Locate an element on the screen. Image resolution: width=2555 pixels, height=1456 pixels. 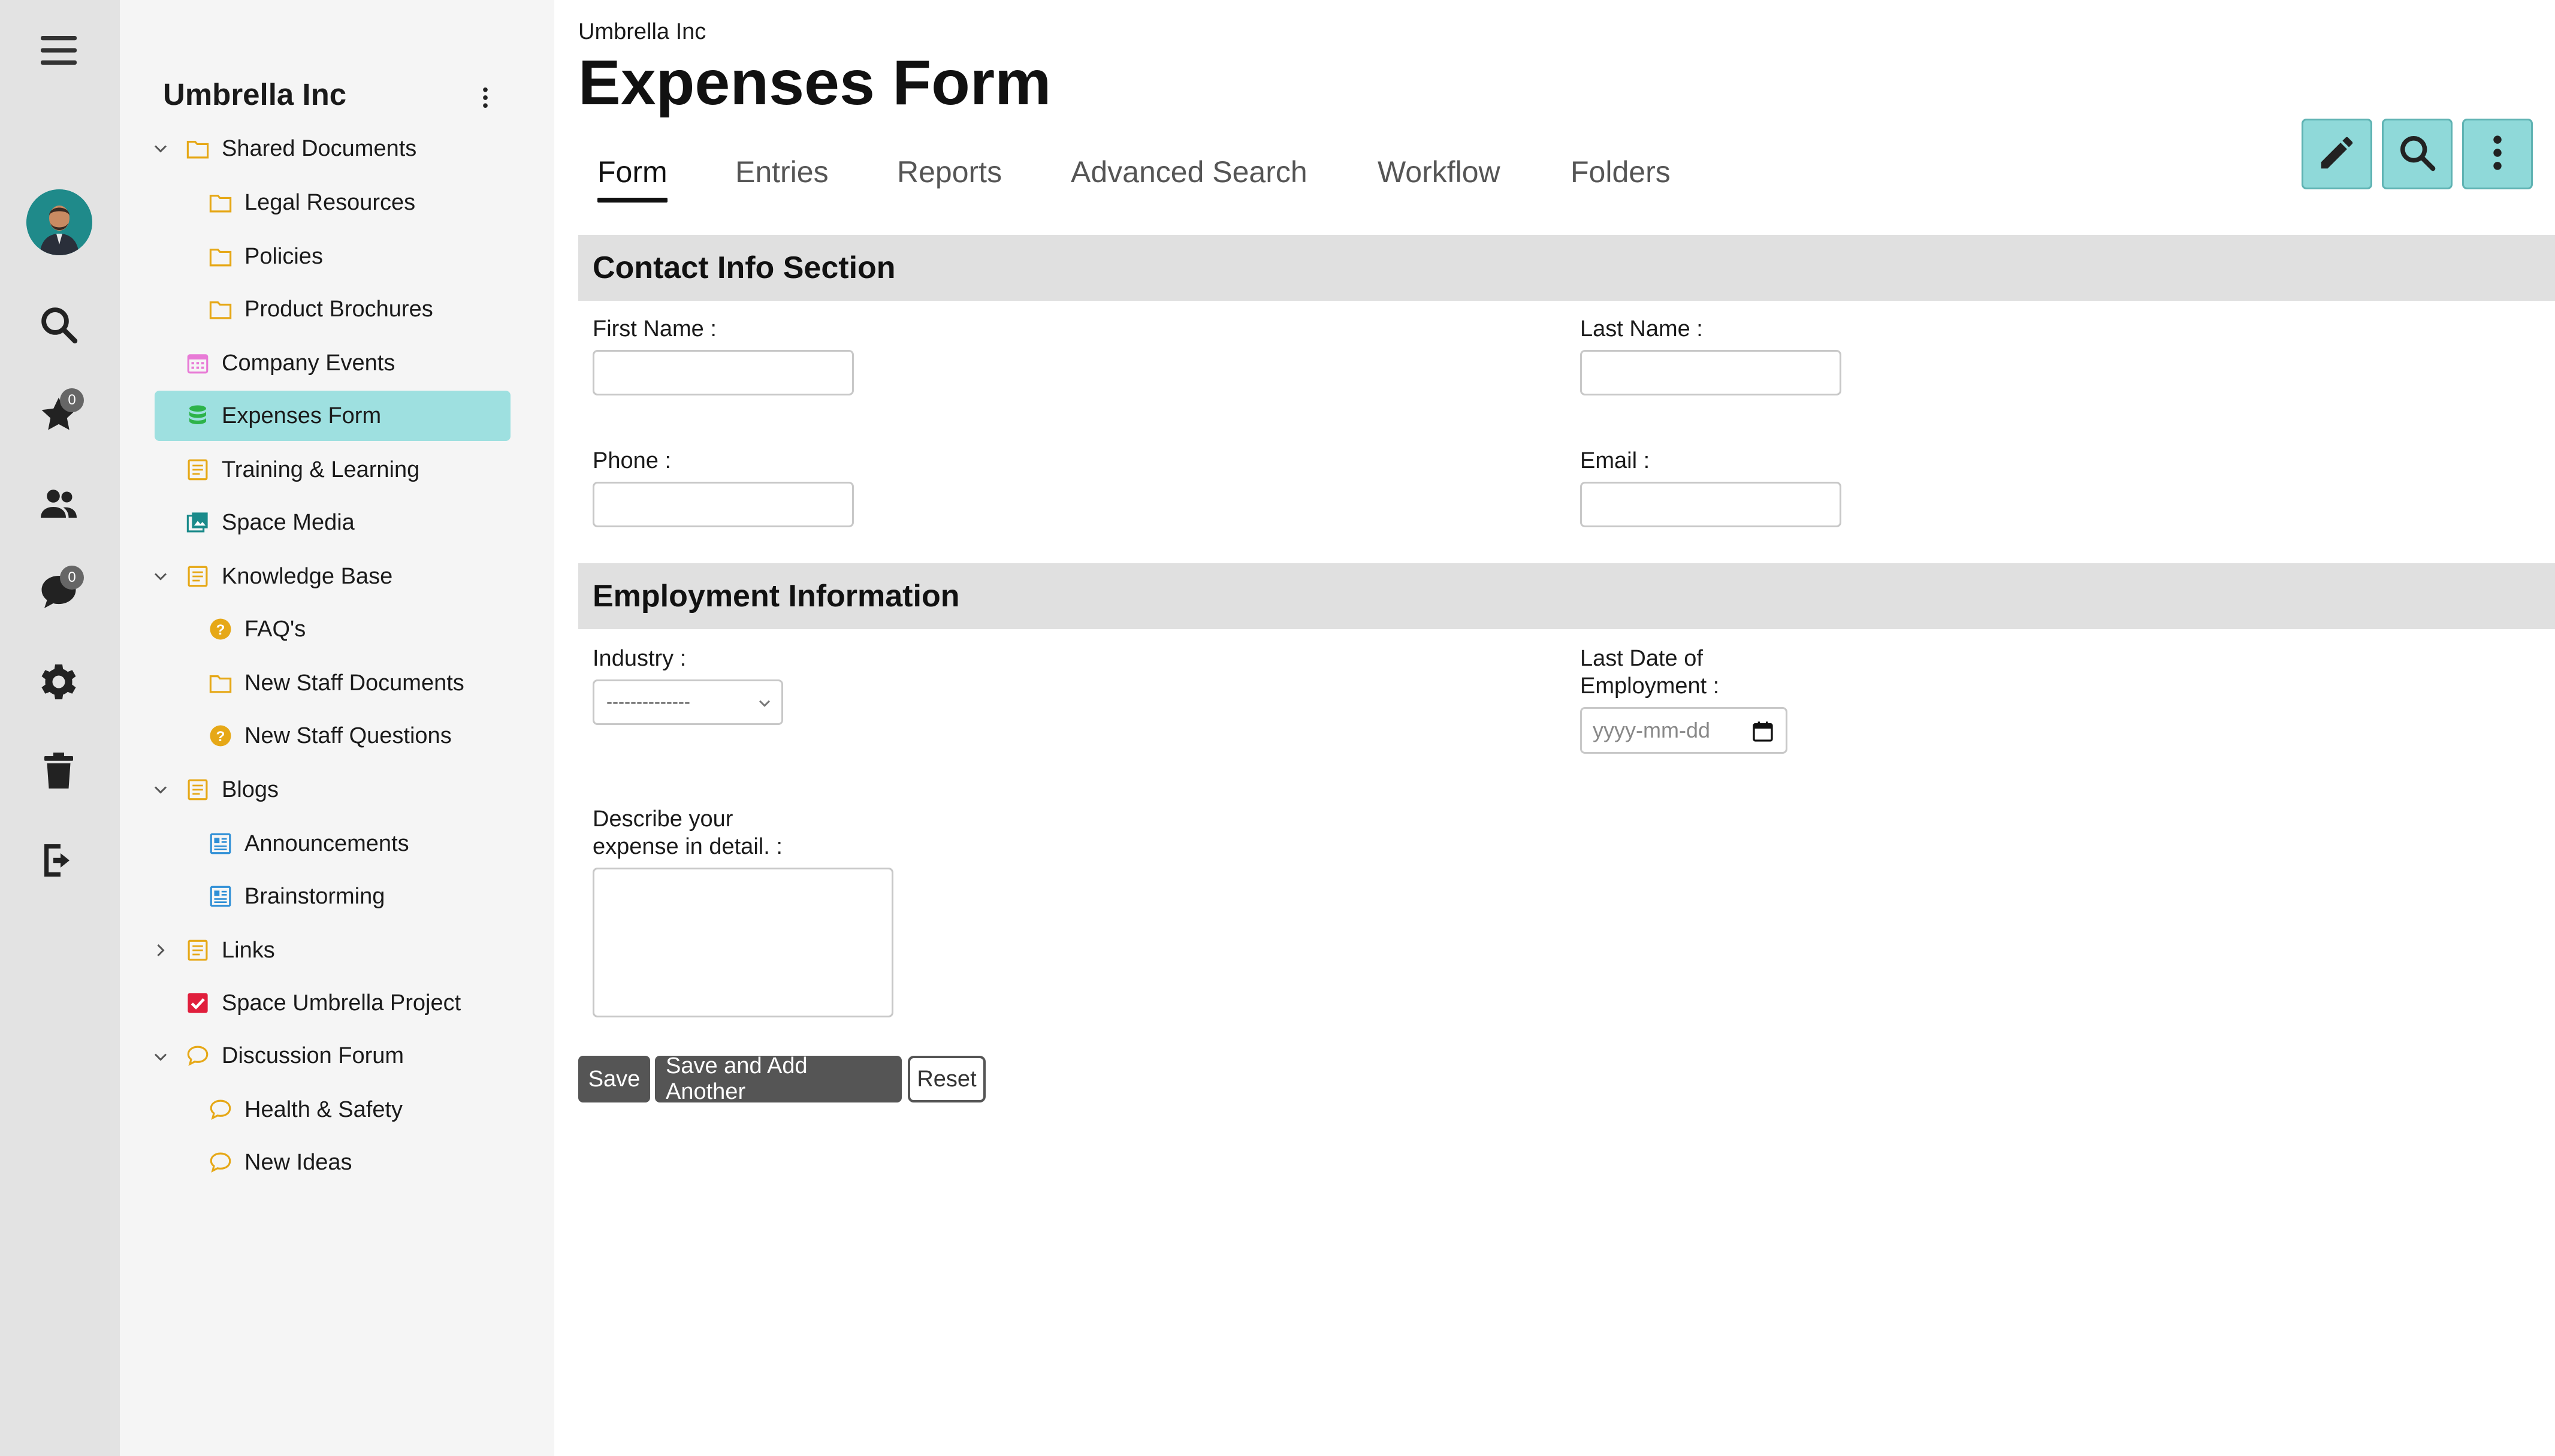
sidebar-item-new-staff-questions: ? New Staff Questions is located at coordinates (329, 736).